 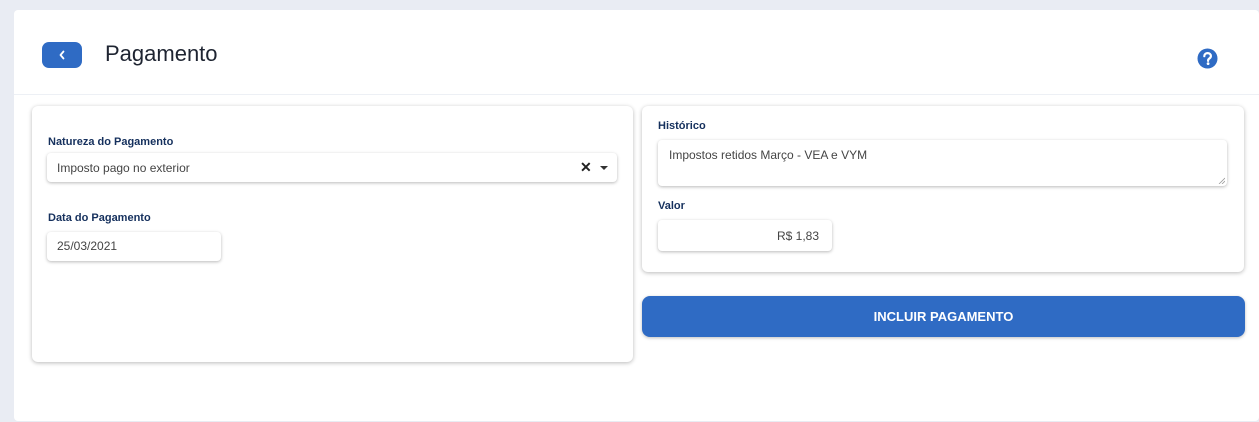 What do you see at coordinates (111, 142) in the screenshot?
I see `natureza-label: Natureza do Pagamento` at bounding box center [111, 142].